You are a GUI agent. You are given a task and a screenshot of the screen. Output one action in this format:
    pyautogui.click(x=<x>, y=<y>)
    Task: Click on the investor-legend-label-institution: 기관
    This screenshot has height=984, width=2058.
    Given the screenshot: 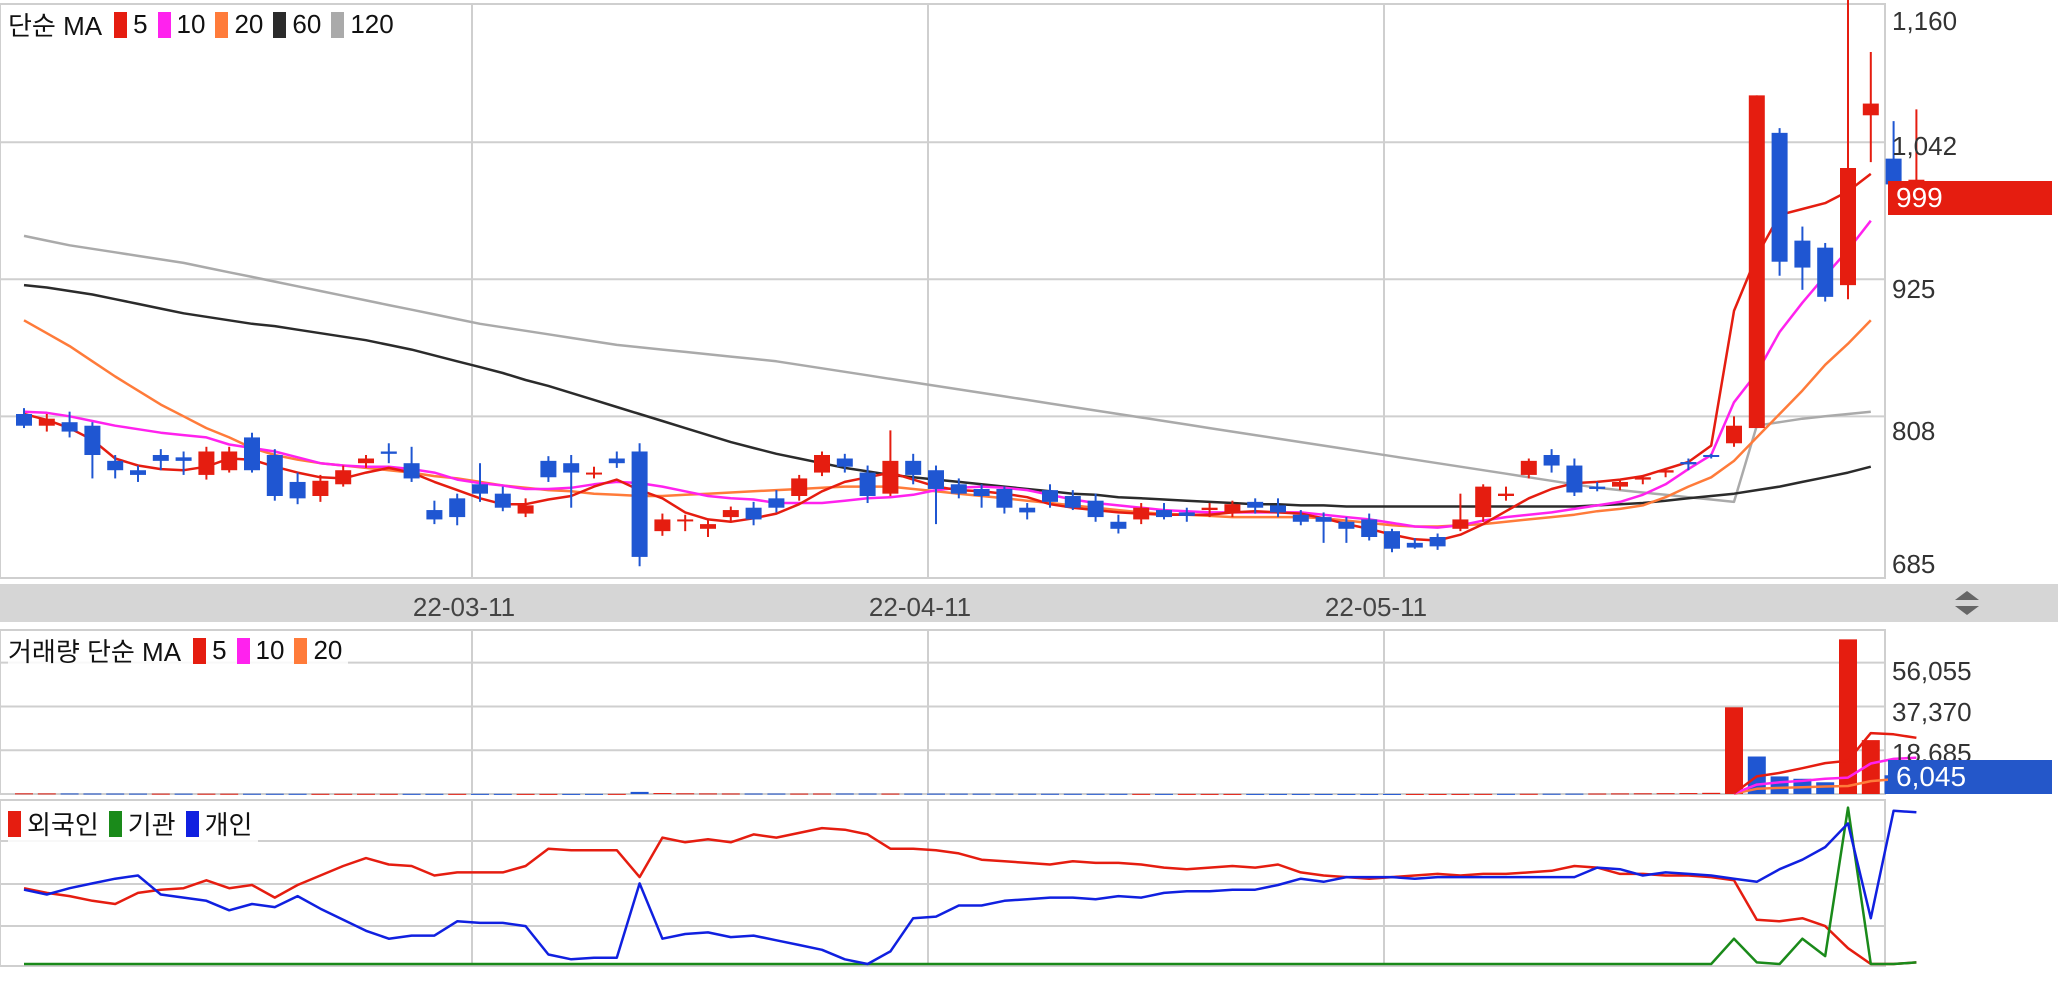 What is the action you would take?
    pyautogui.click(x=151, y=825)
    